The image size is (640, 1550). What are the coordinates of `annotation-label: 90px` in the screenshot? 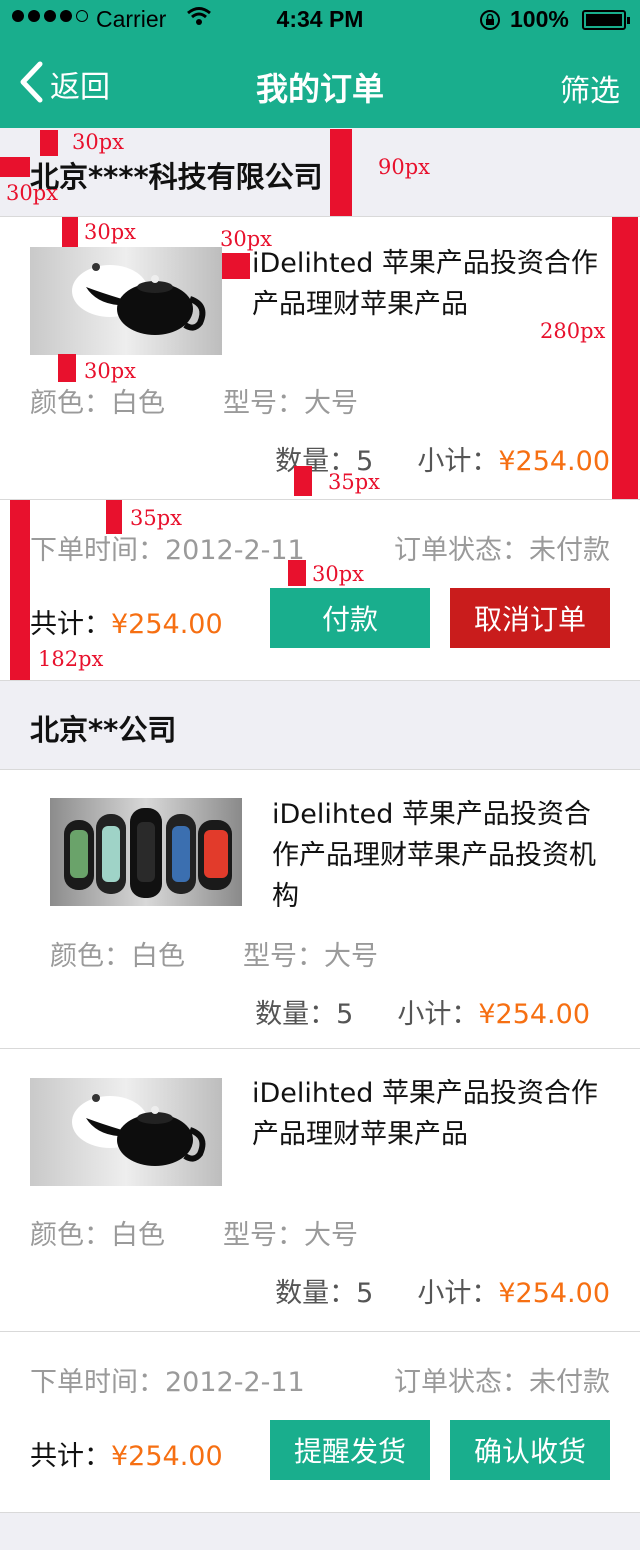 It's located at (404, 167).